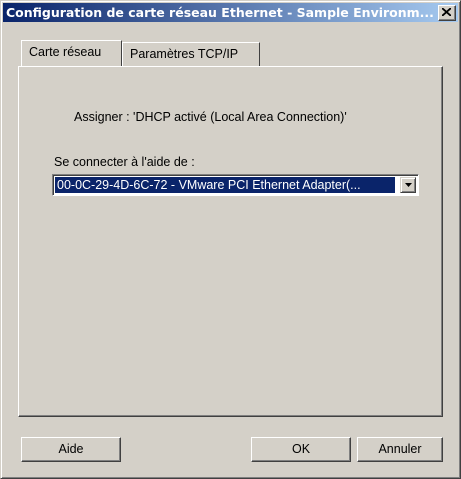 This screenshot has width=461, height=479. Describe the element at coordinates (400, 449) in the screenshot. I see `cancel-button: Annuler` at that location.